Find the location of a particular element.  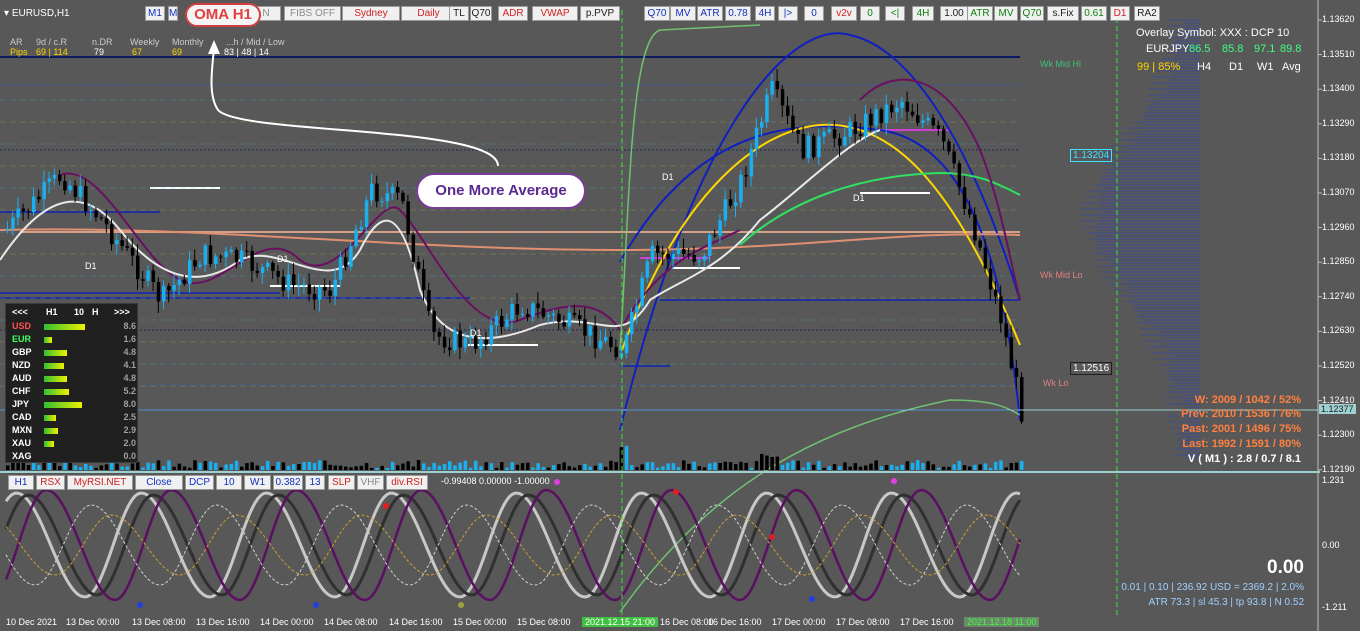

adr-row2-c3: 67 is located at coordinates (137, 52).